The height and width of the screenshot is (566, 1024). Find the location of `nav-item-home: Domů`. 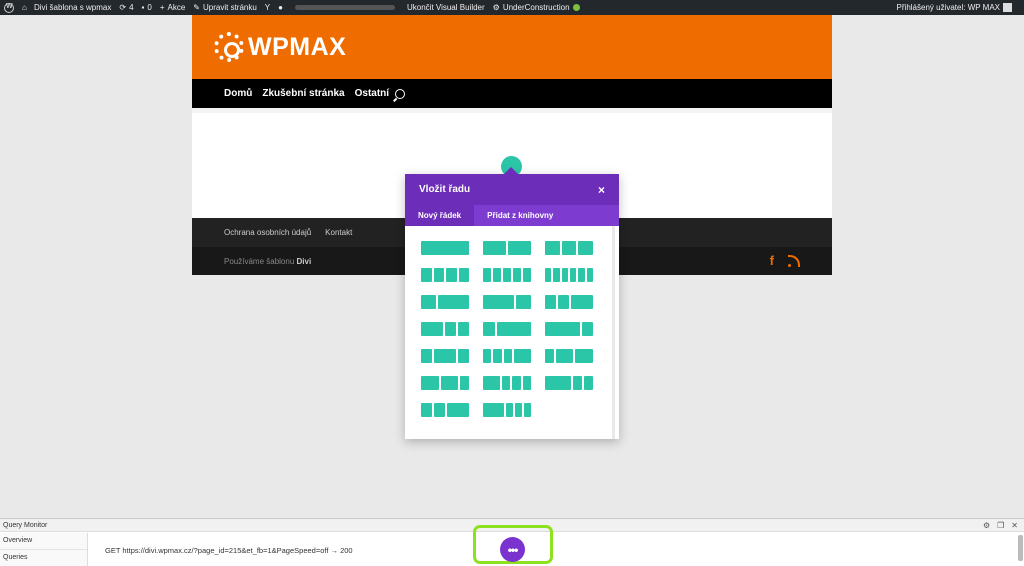

nav-item-home: Domů is located at coordinates (238, 93).